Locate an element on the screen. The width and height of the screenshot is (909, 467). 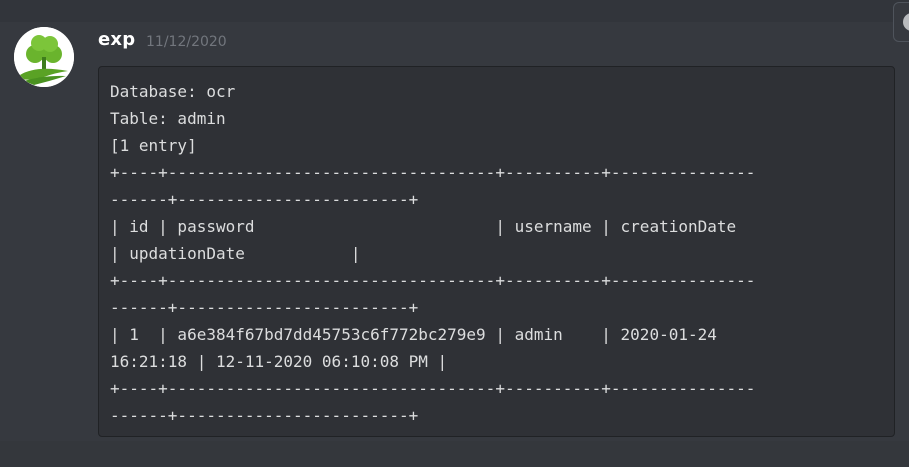
message-author: exp is located at coordinates (116, 39).